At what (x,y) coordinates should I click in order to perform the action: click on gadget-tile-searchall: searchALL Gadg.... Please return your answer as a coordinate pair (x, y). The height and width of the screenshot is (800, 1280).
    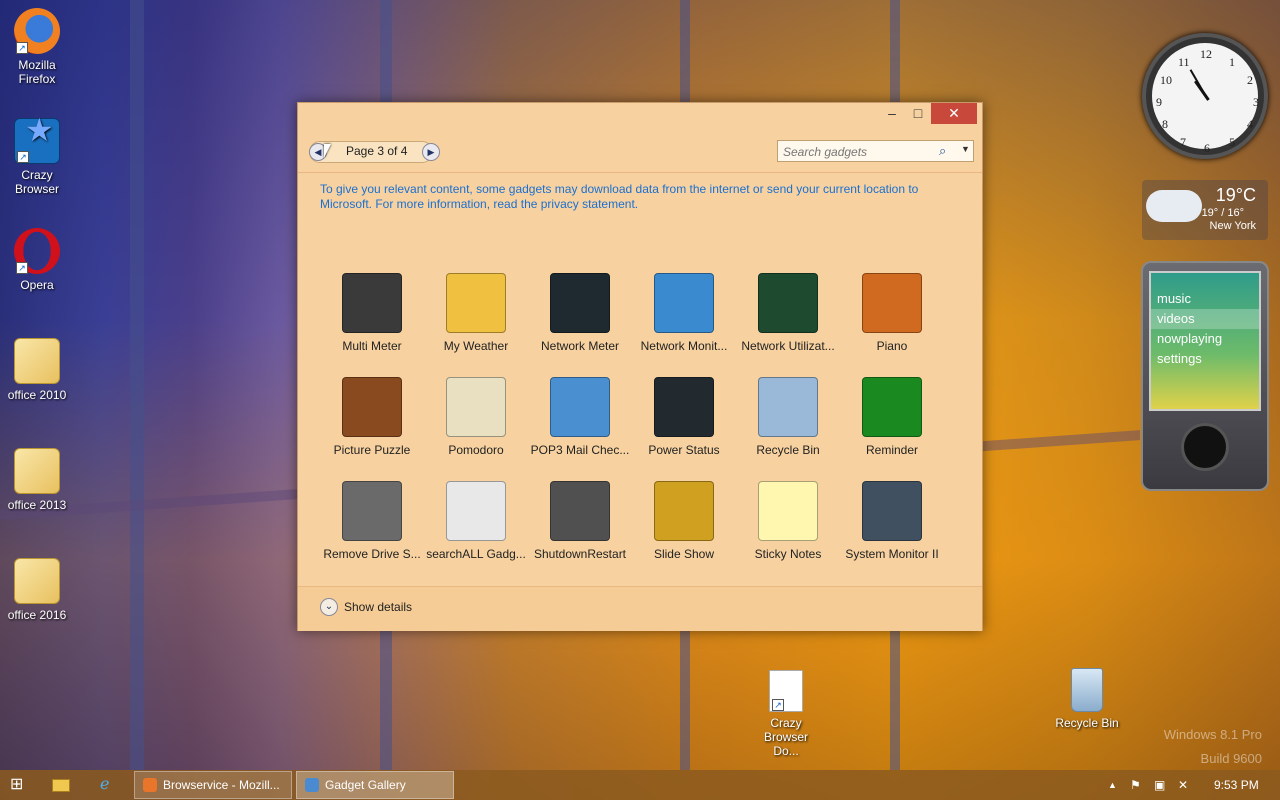
    Looking at the image, I should click on (476, 529).